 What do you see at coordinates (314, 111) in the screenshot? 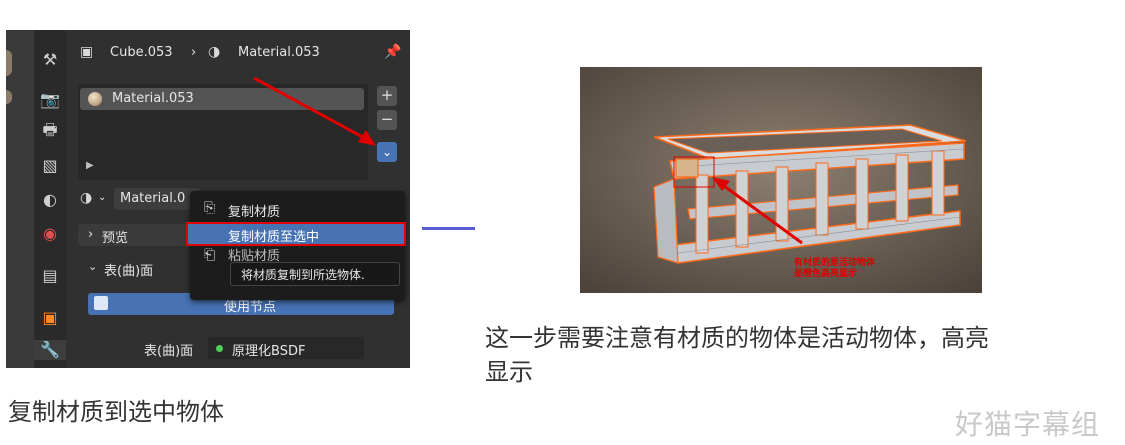
I see `annotation-arrow` at bounding box center [314, 111].